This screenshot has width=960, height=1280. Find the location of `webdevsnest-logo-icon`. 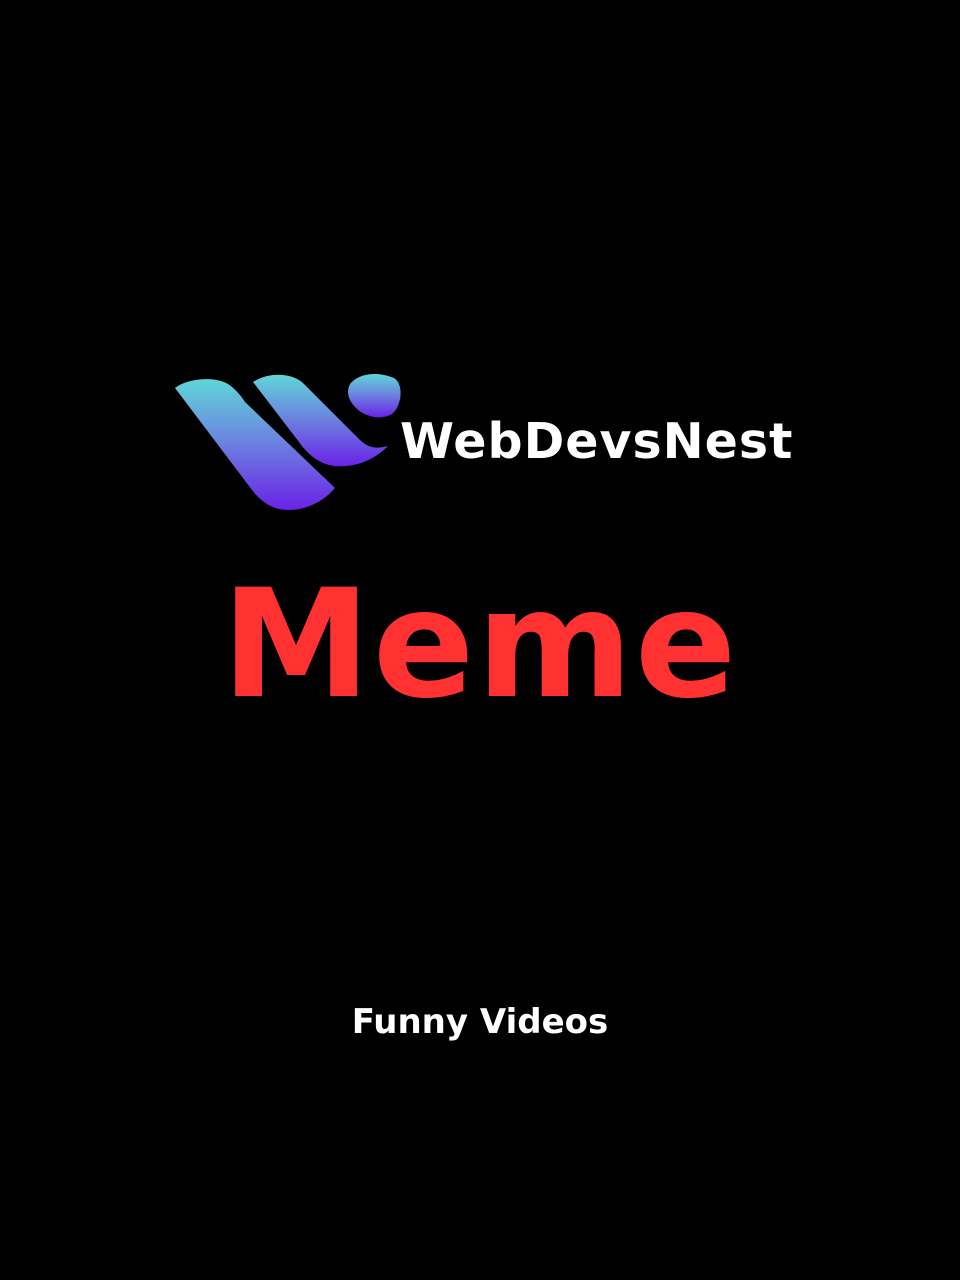

webdevsnest-logo-icon is located at coordinates (288, 442).